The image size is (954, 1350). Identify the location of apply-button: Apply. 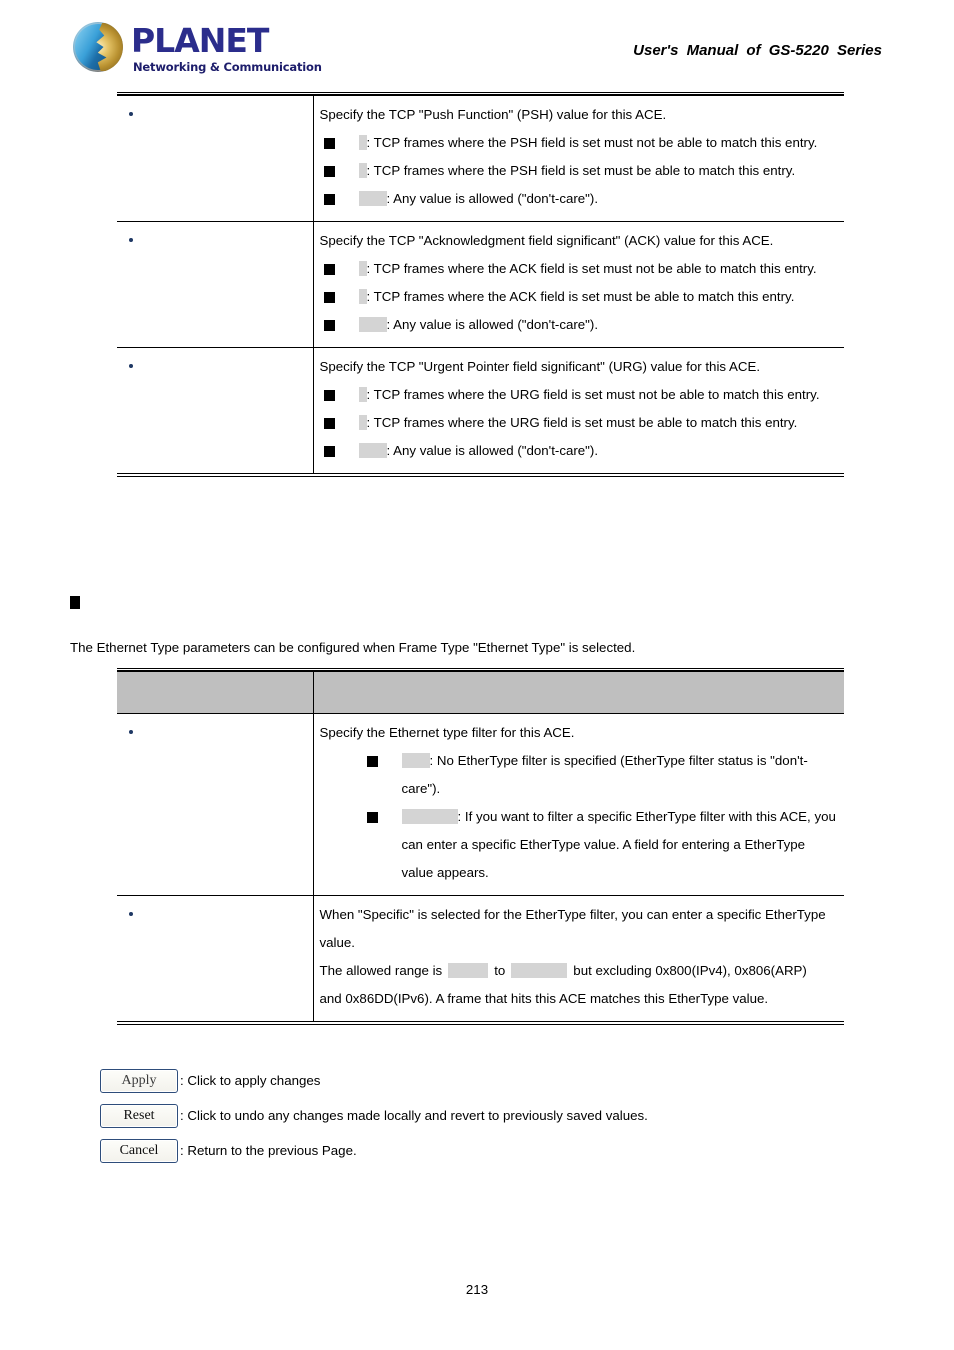
(139, 1080).